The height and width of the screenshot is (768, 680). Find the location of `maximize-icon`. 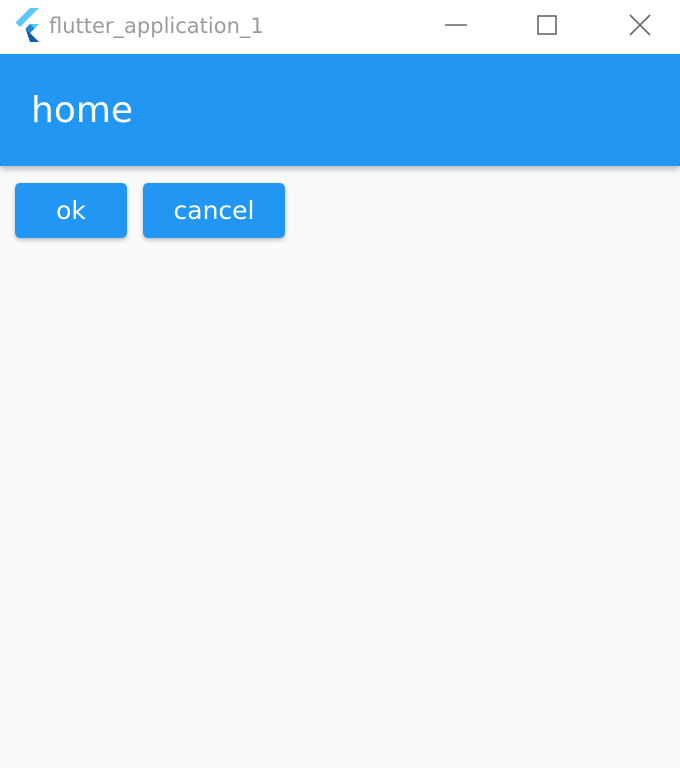

maximize-icon is located at coordinates (547, 25).